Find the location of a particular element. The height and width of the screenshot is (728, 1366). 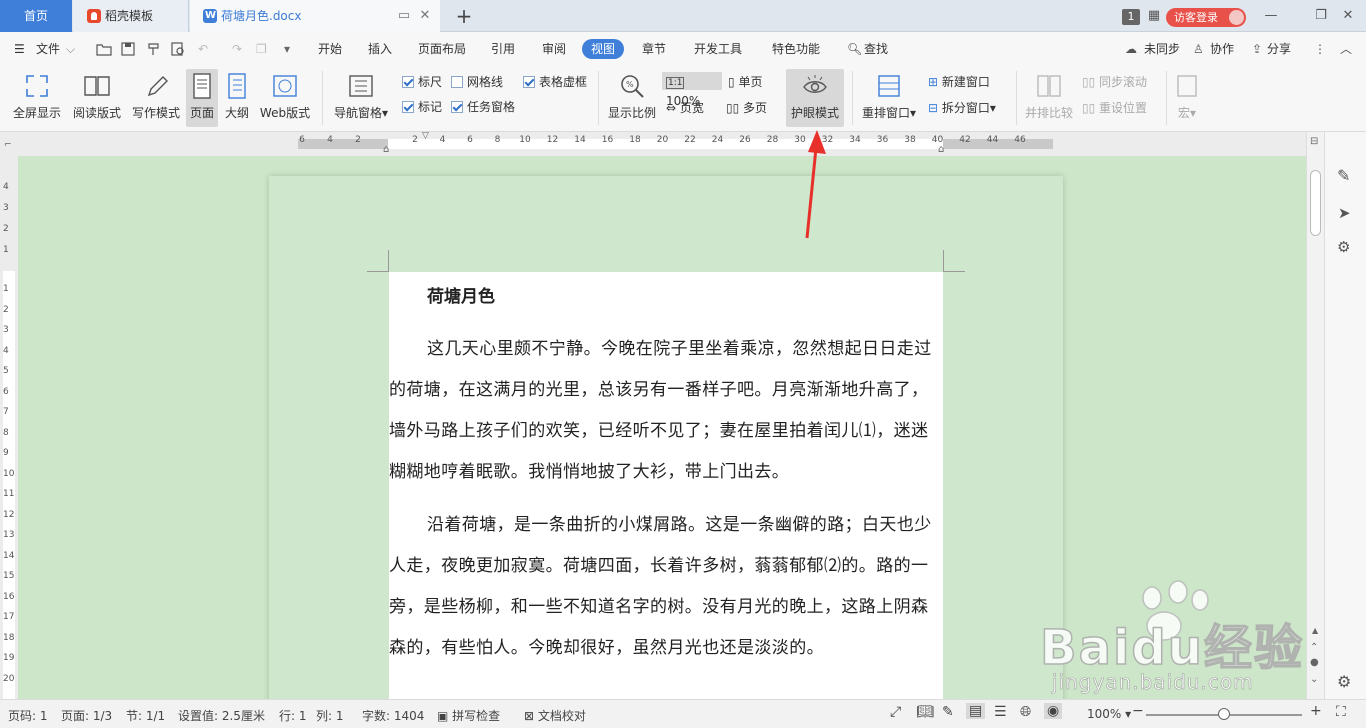

tab-home: 首页 is located at coordinates (36, 16).